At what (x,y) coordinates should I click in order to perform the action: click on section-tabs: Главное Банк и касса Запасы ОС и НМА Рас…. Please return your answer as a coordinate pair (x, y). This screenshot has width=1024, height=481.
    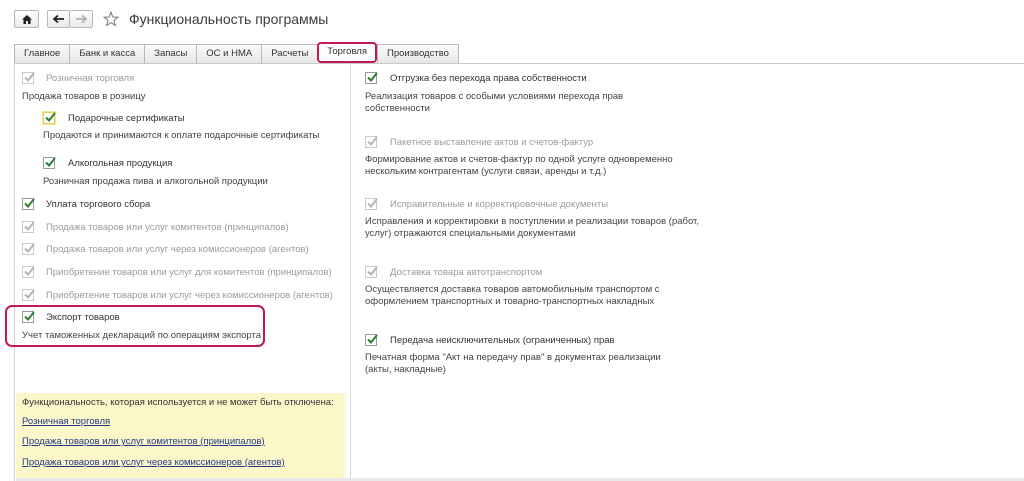
    Looking at the image, I should click on (236, 52).